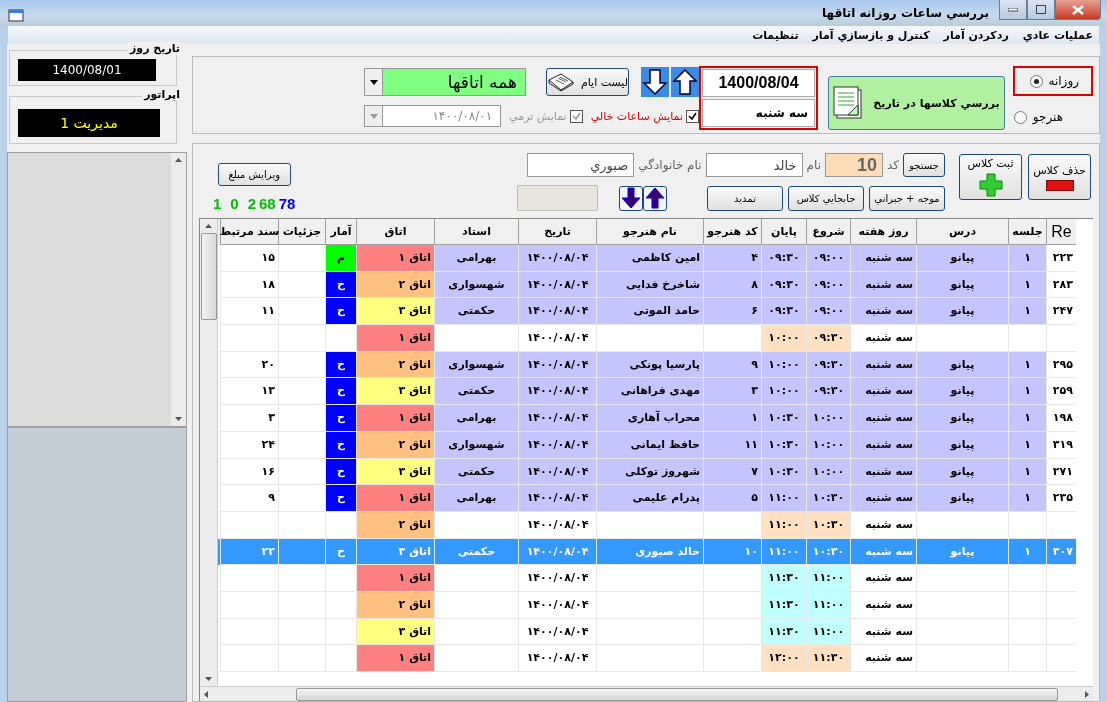 The image size is (1107, 702). I want to click on table-cell: ۳۱۹, so click(1061, 445).